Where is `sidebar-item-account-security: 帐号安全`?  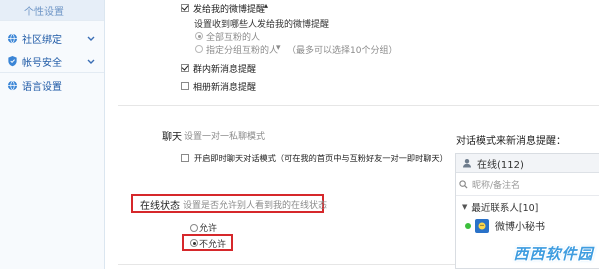
sidebar-item-account-security: 帐号安全 is located at coordinates (52, 61).